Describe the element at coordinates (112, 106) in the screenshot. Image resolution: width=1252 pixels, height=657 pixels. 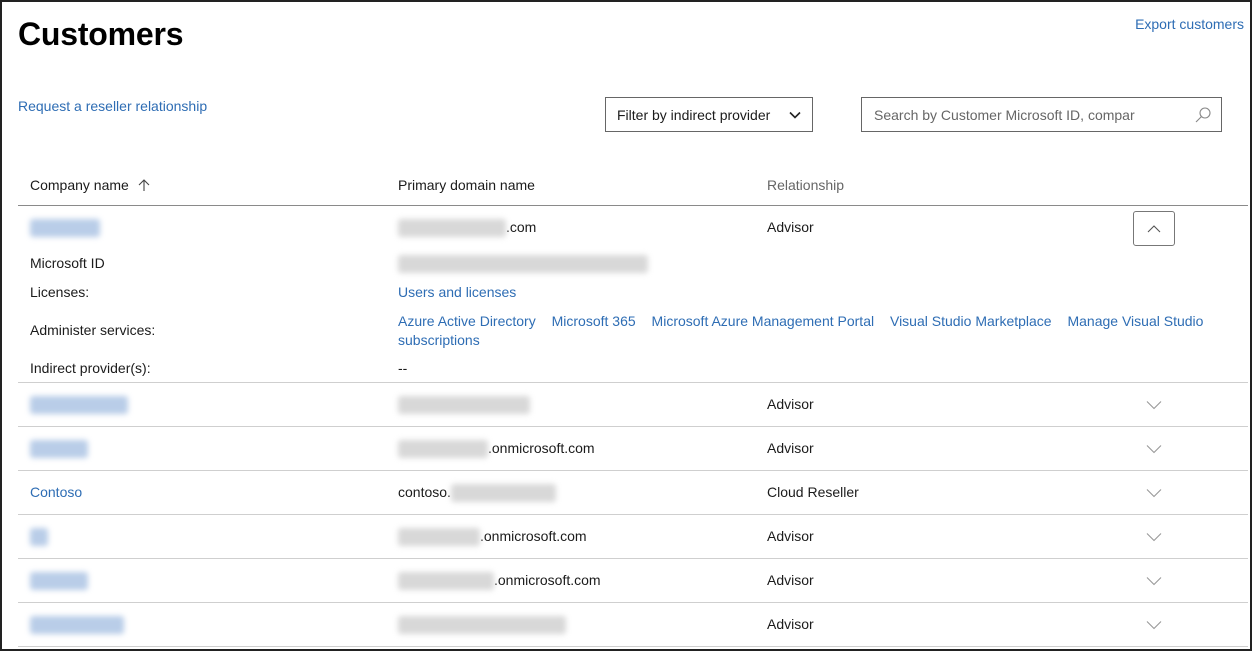
I see `request-reseller-relationship-link: Request a reseller relationship` at that location.